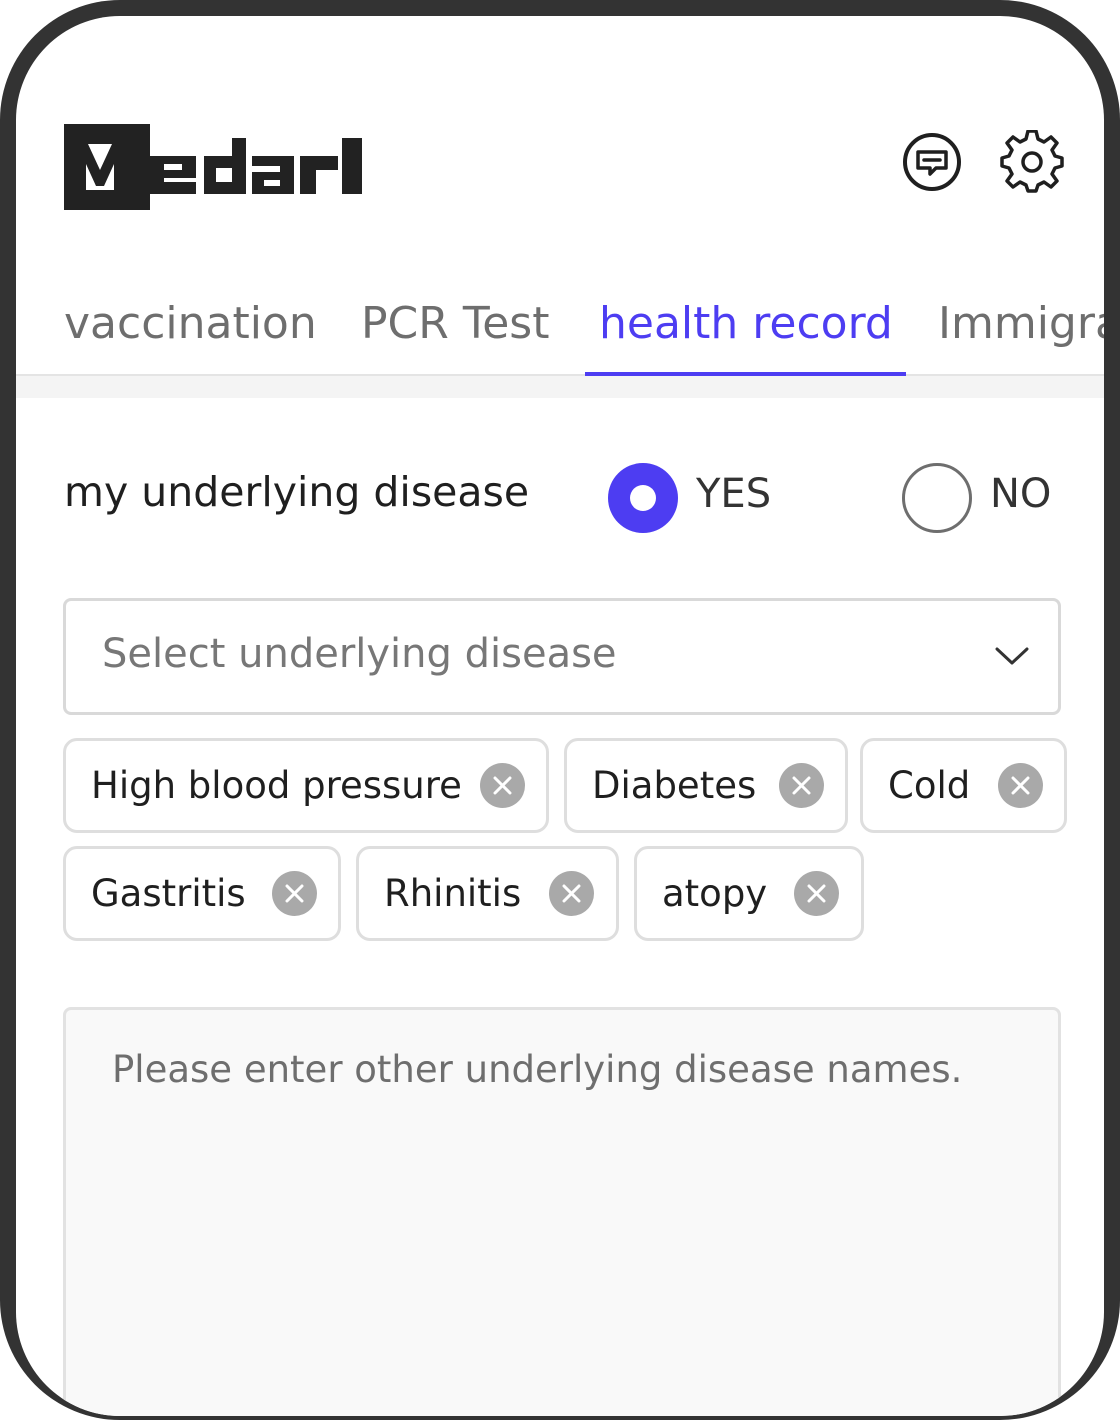  What do you see at coordinates (1012, 656) in the screenshot?
I see `chevron-down-icon` at bounding box center [1012, 656].